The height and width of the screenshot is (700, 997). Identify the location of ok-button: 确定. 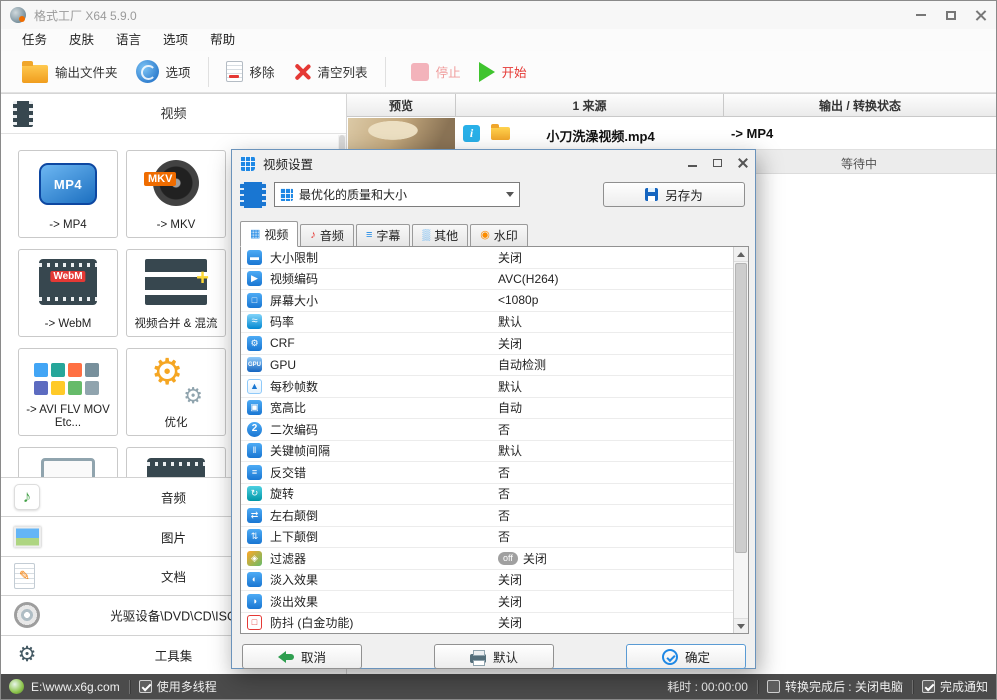
(686, 656).